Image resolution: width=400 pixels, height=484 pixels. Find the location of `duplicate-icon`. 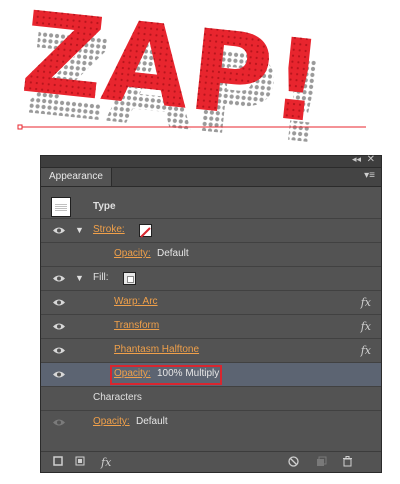

duplicate-icon is located at coordinates (322, 461).